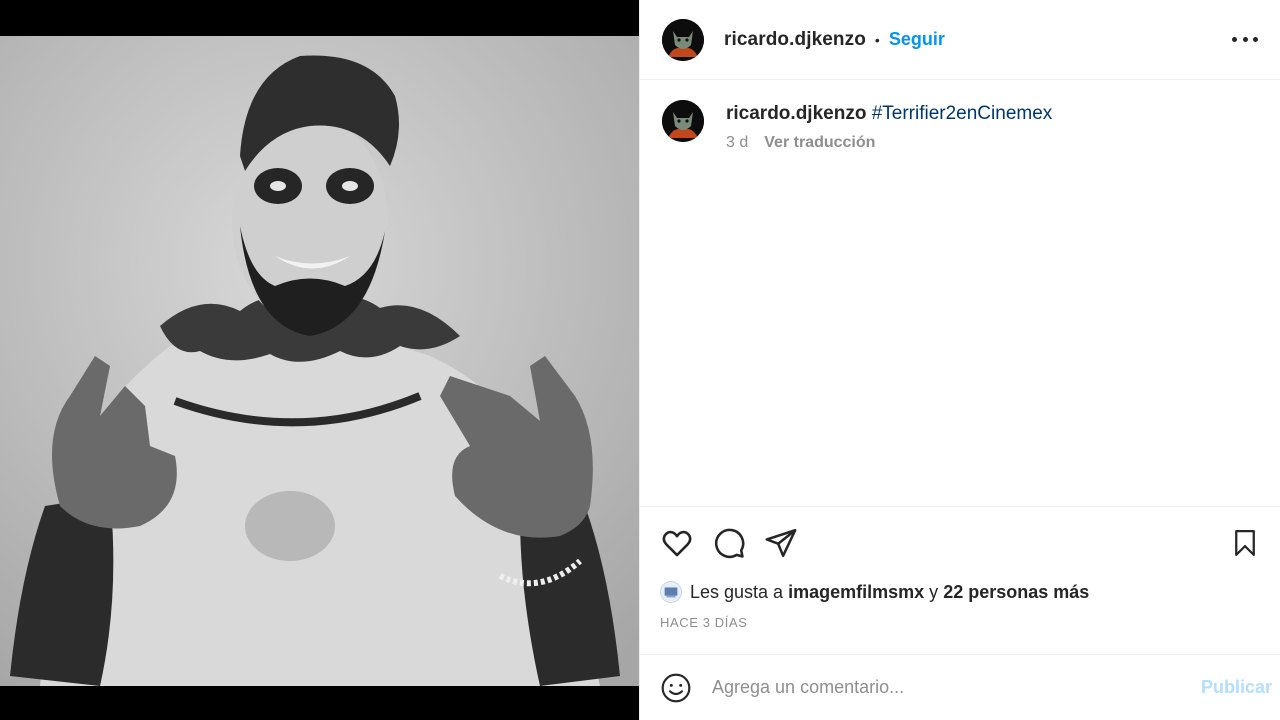 Image resolution: width=1280 pixels, height=720 pixels. What do you see at coordinates (1016, 592) in the screenshot?
I see `likes-others-link: 22 personas más` at bounding box center [1016, 592].